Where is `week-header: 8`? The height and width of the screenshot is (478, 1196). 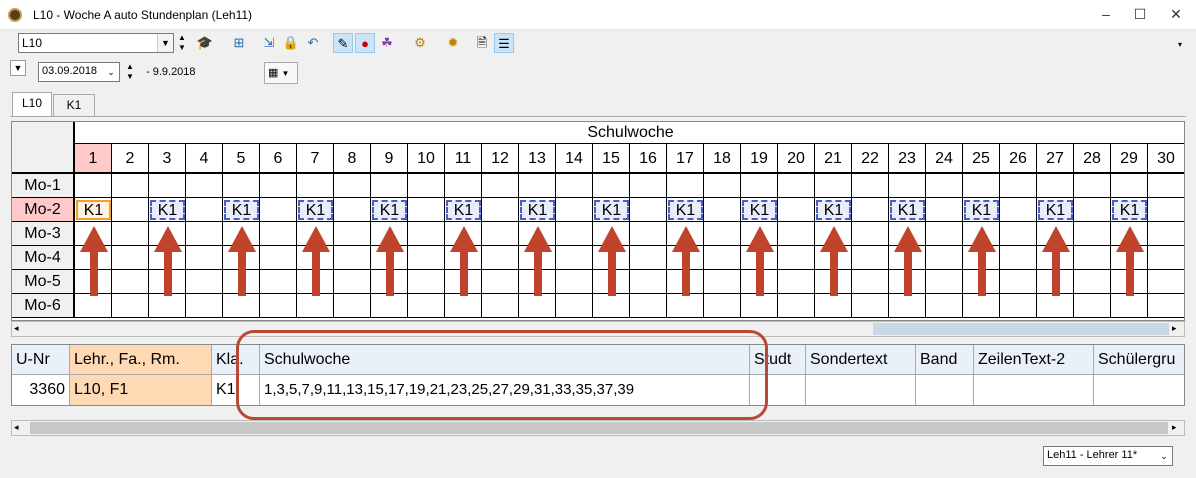 week-header: 8 is located at coordinates (352, 159).